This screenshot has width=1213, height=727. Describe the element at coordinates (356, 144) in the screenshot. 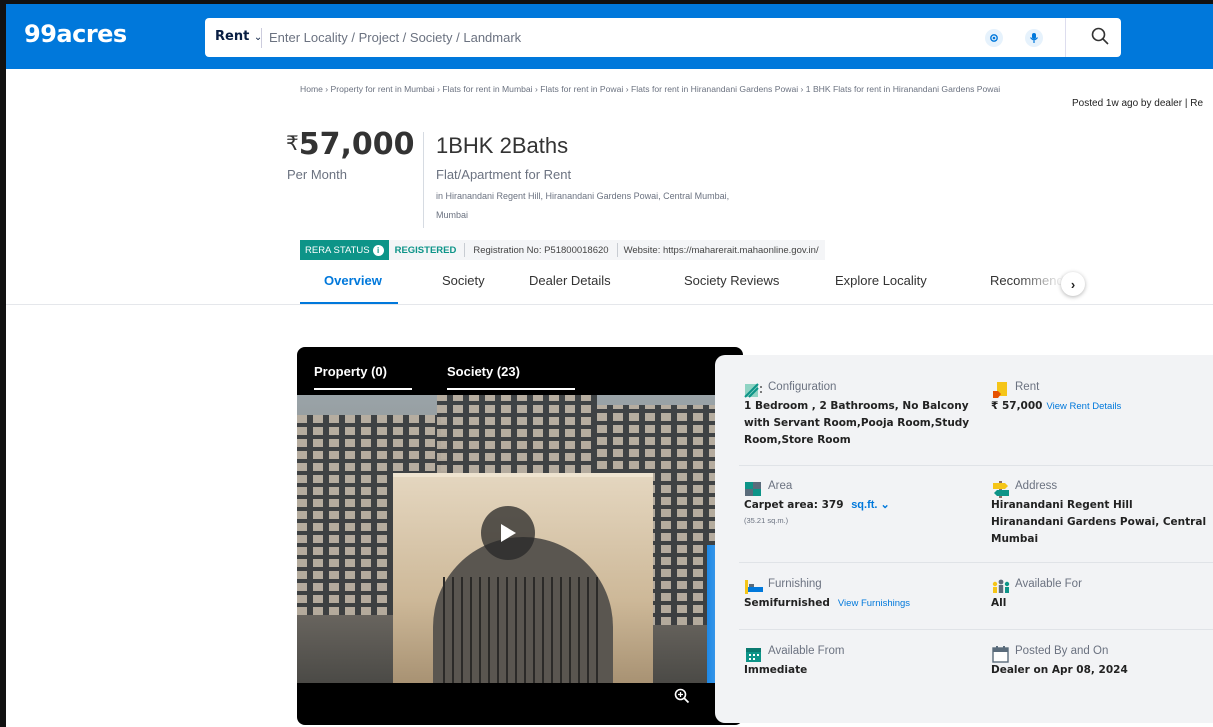

I see `price: 57,000` at that location.